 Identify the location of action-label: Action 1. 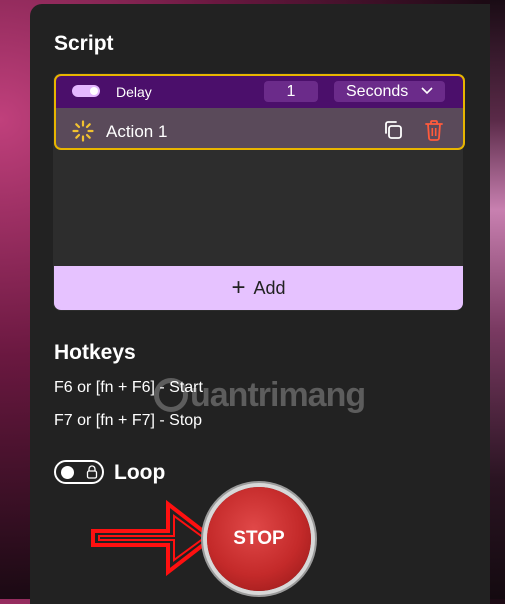
(137, 131).